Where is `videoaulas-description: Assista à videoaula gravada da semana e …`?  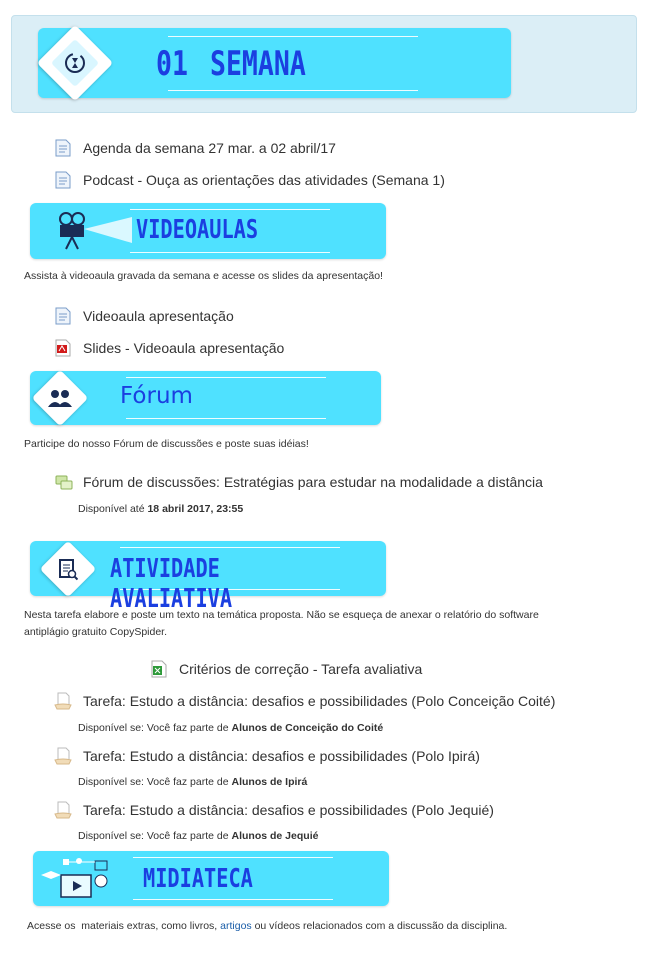
videoaulas-description: Assista à videoaula gravada da semana e … is located at coordinates (203, 276).